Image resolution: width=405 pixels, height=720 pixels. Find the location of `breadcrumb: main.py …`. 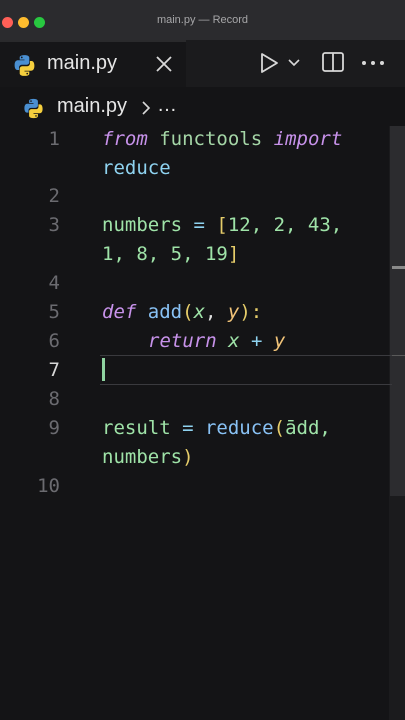

breadcrumb: main.py … is located at coordinates (202, 108).